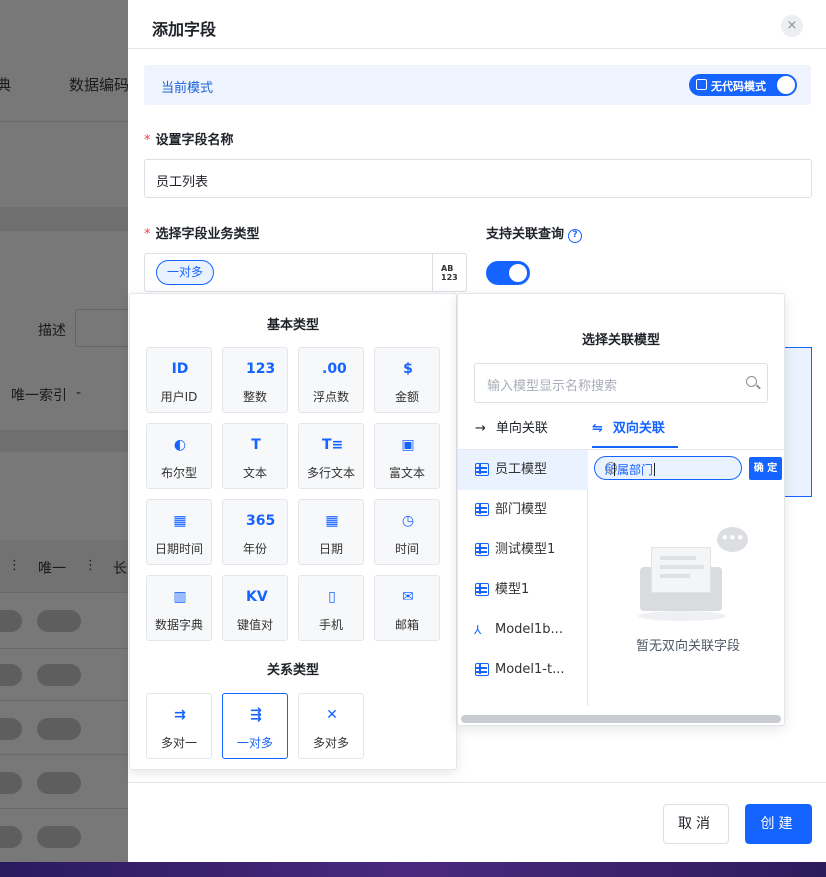 This screenshot has height=877, width=826. I want to click on field-name-input: 员工列表, so click(478, 178).